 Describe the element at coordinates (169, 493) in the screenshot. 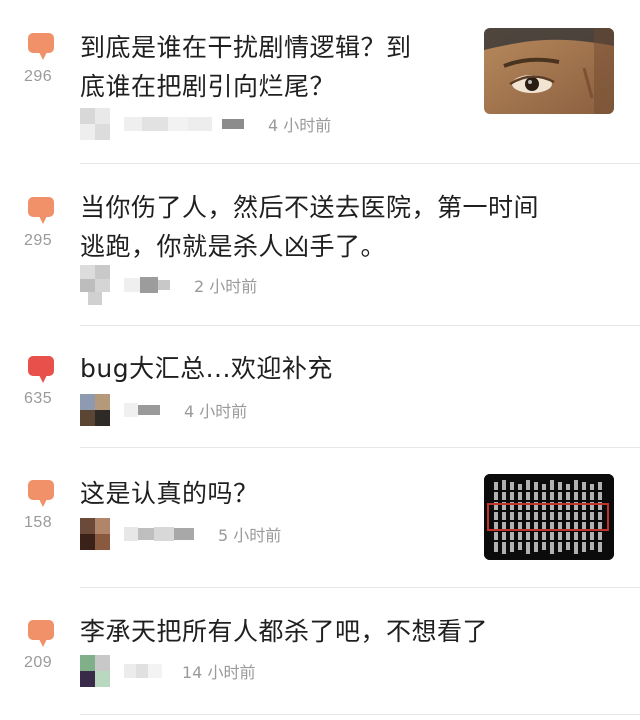

I see `post-title: 这是认真的吗？` at that location.